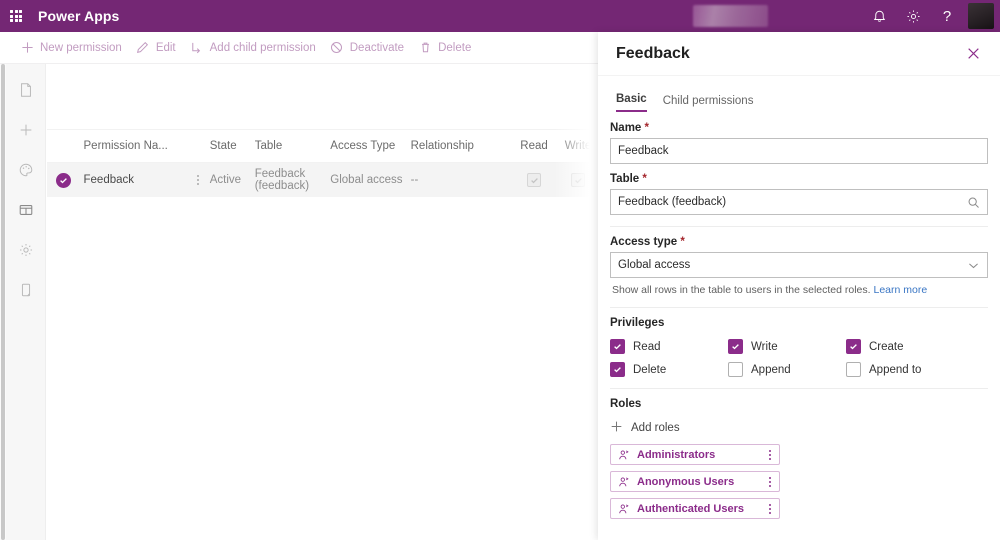  What do you see at coordinates (879, 16) in the screenshot?
I see `notifications-bell-icon` at bounding box center [879, 16].